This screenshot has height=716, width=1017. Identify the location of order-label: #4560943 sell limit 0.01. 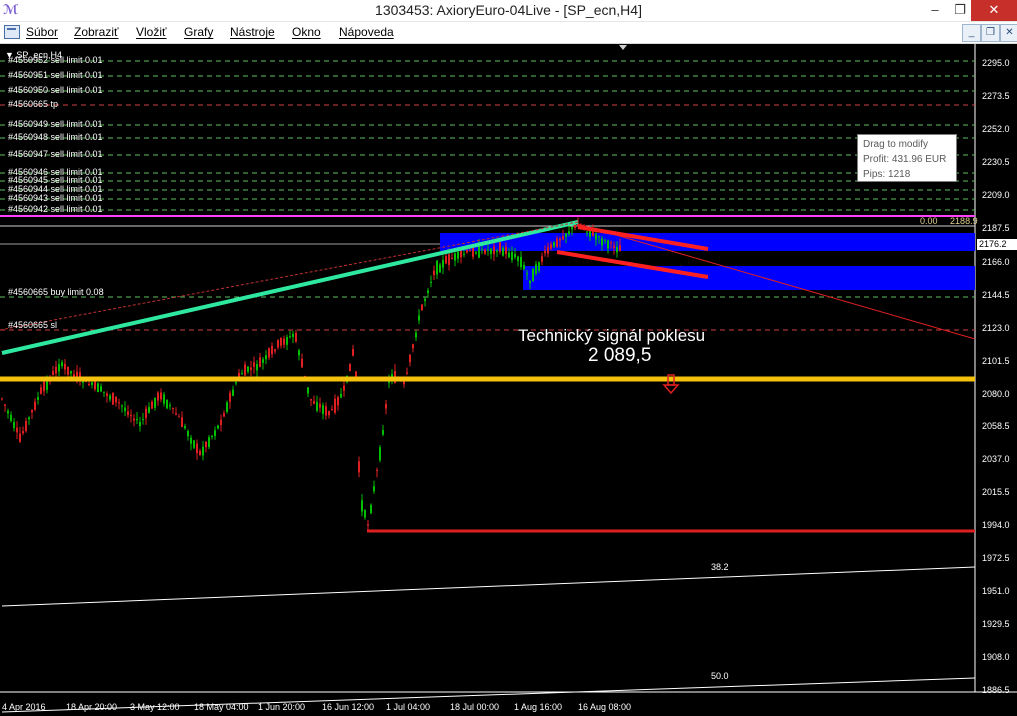
(55, 198).